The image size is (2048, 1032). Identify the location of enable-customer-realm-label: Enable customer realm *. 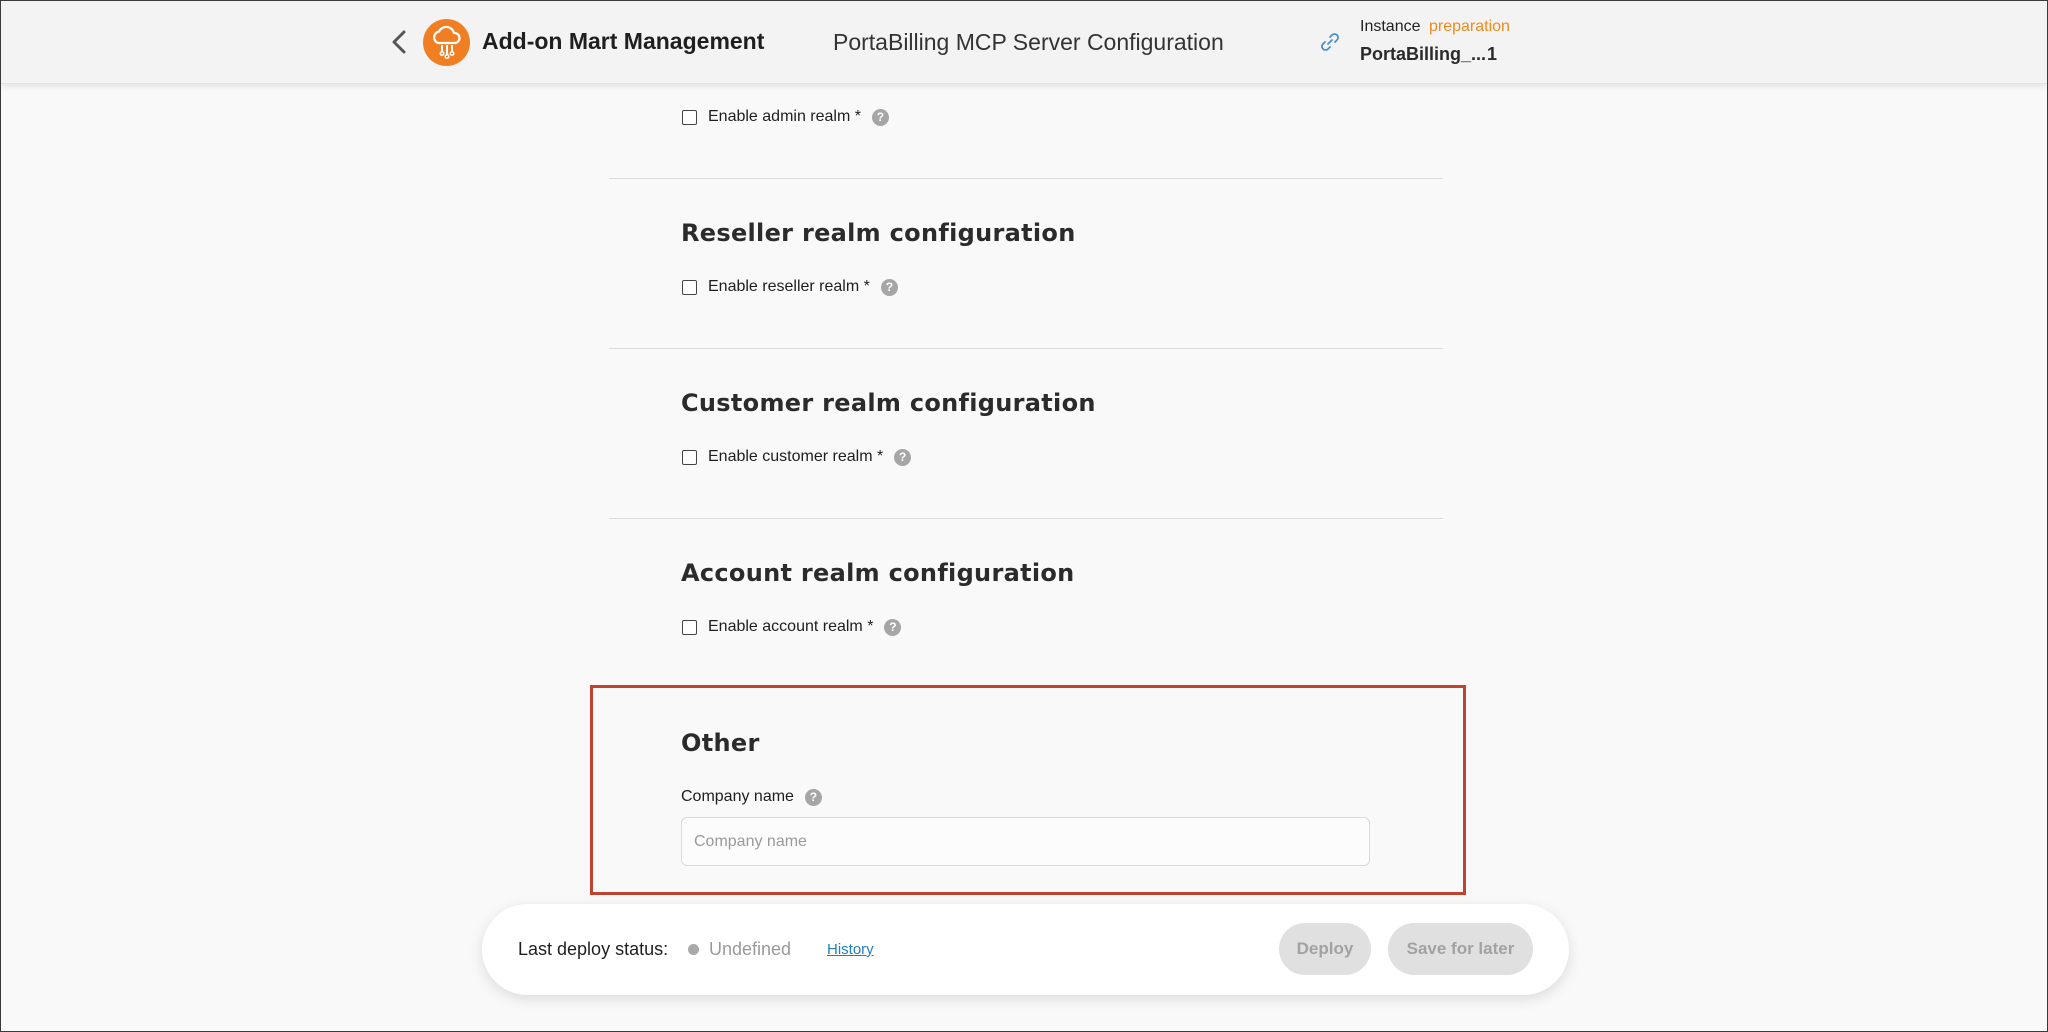
(796, 456).